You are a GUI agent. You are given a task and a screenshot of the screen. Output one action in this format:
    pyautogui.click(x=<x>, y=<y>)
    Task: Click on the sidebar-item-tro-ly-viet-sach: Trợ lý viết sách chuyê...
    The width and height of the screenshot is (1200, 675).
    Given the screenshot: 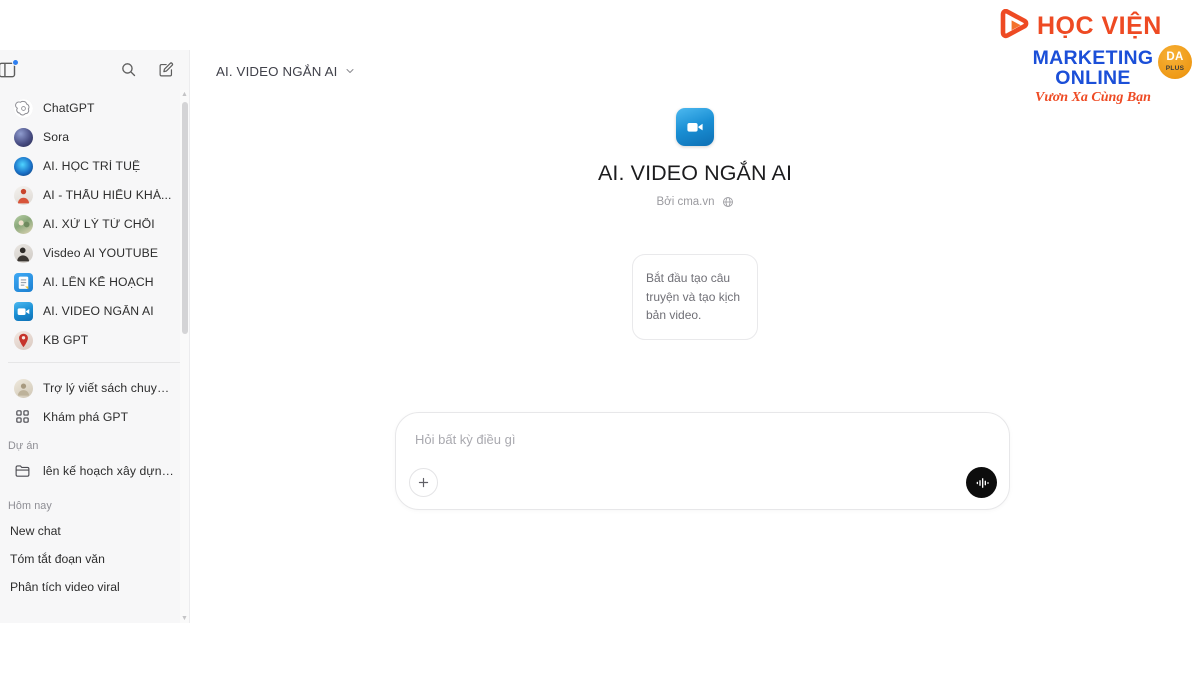 What is the action you would take?
    pyautogui.click(x=94, y=388)
    